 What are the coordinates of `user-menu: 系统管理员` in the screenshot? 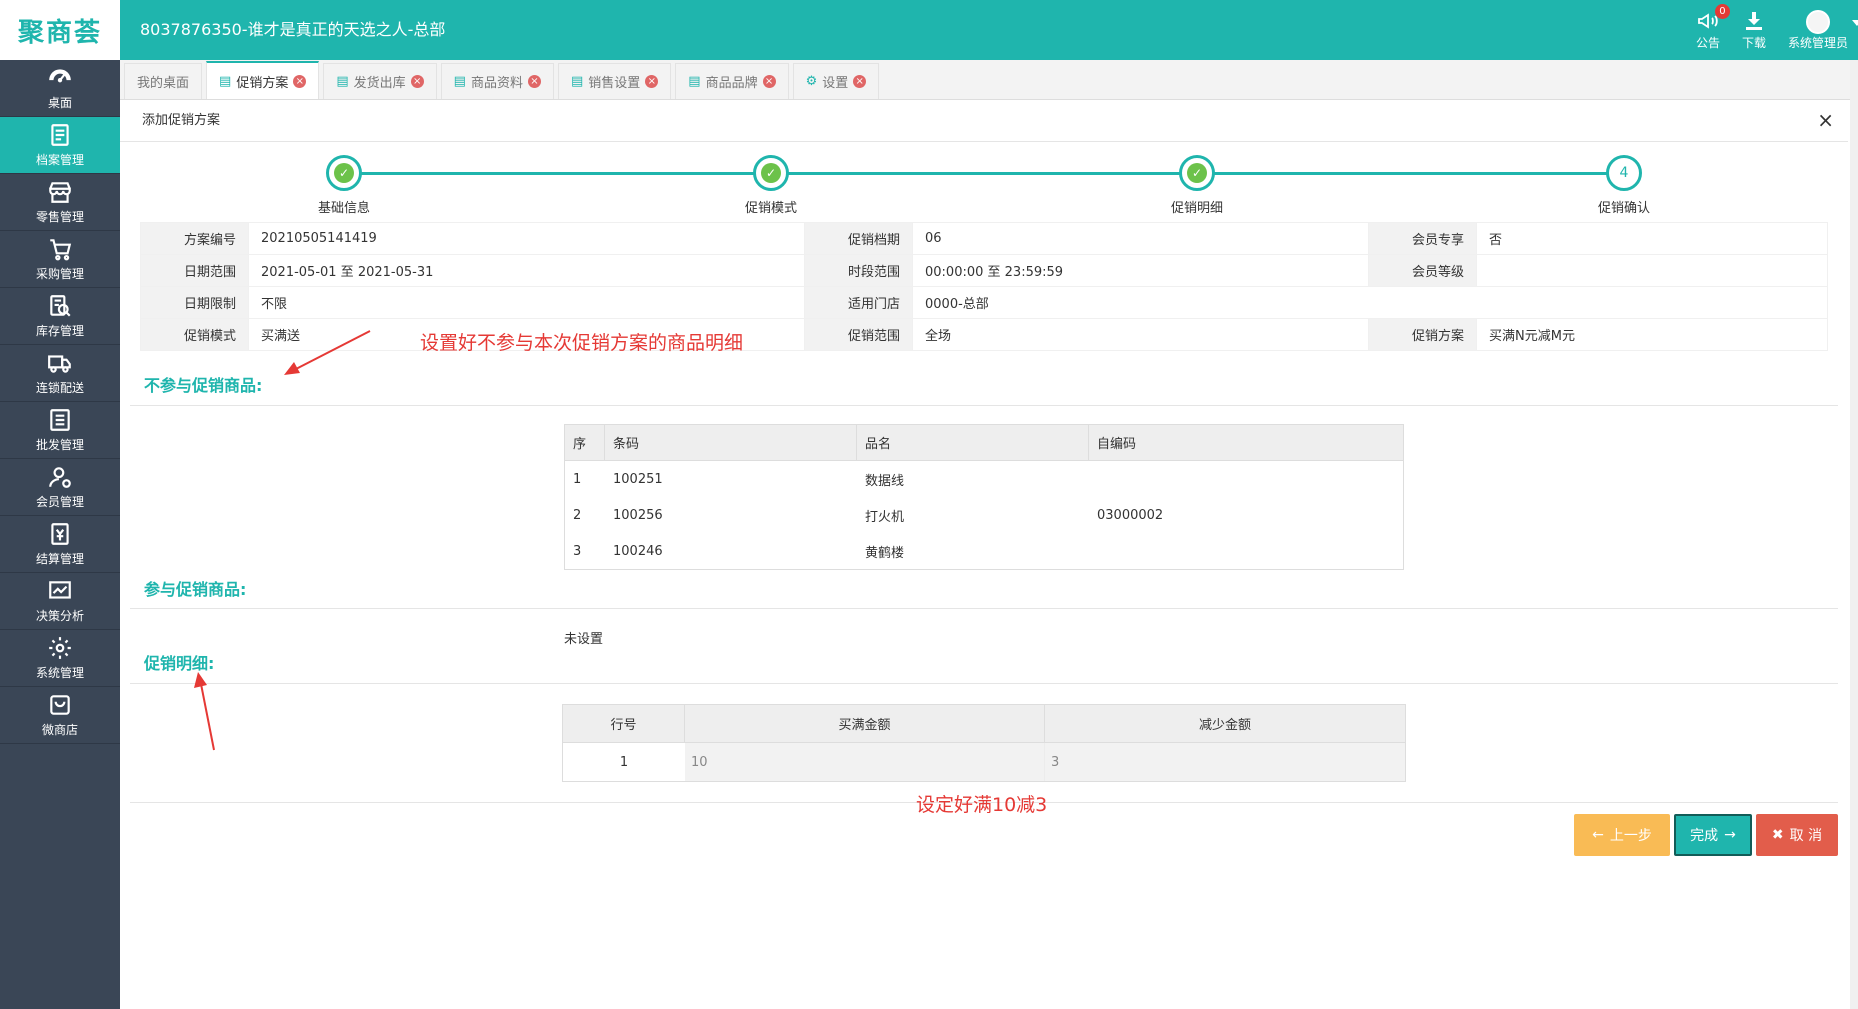 It's located at (1823, 30).